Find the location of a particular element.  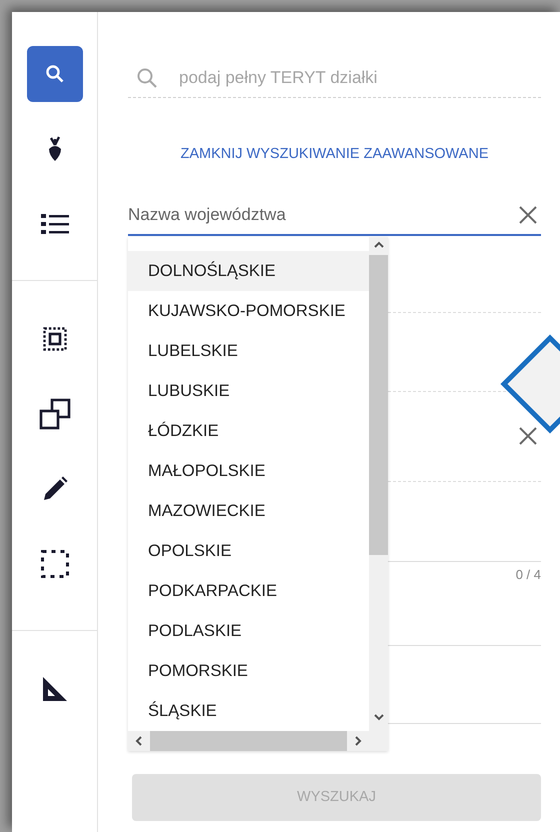

vertical-scrollbar is located at coordinates (378, 494).